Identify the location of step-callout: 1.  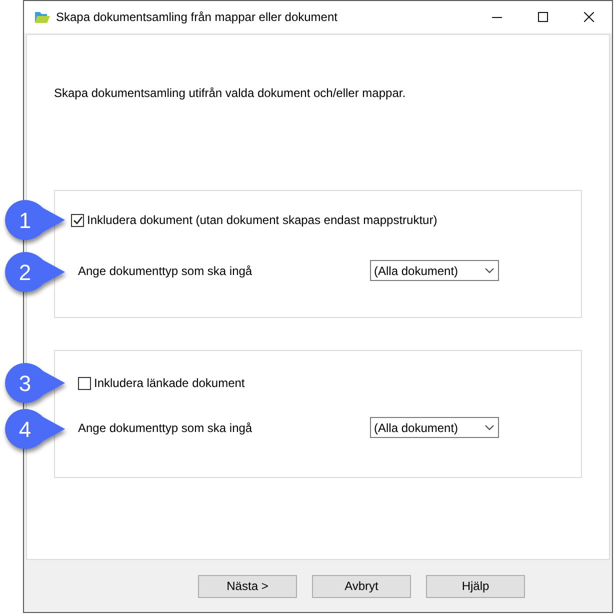
(35, 220).